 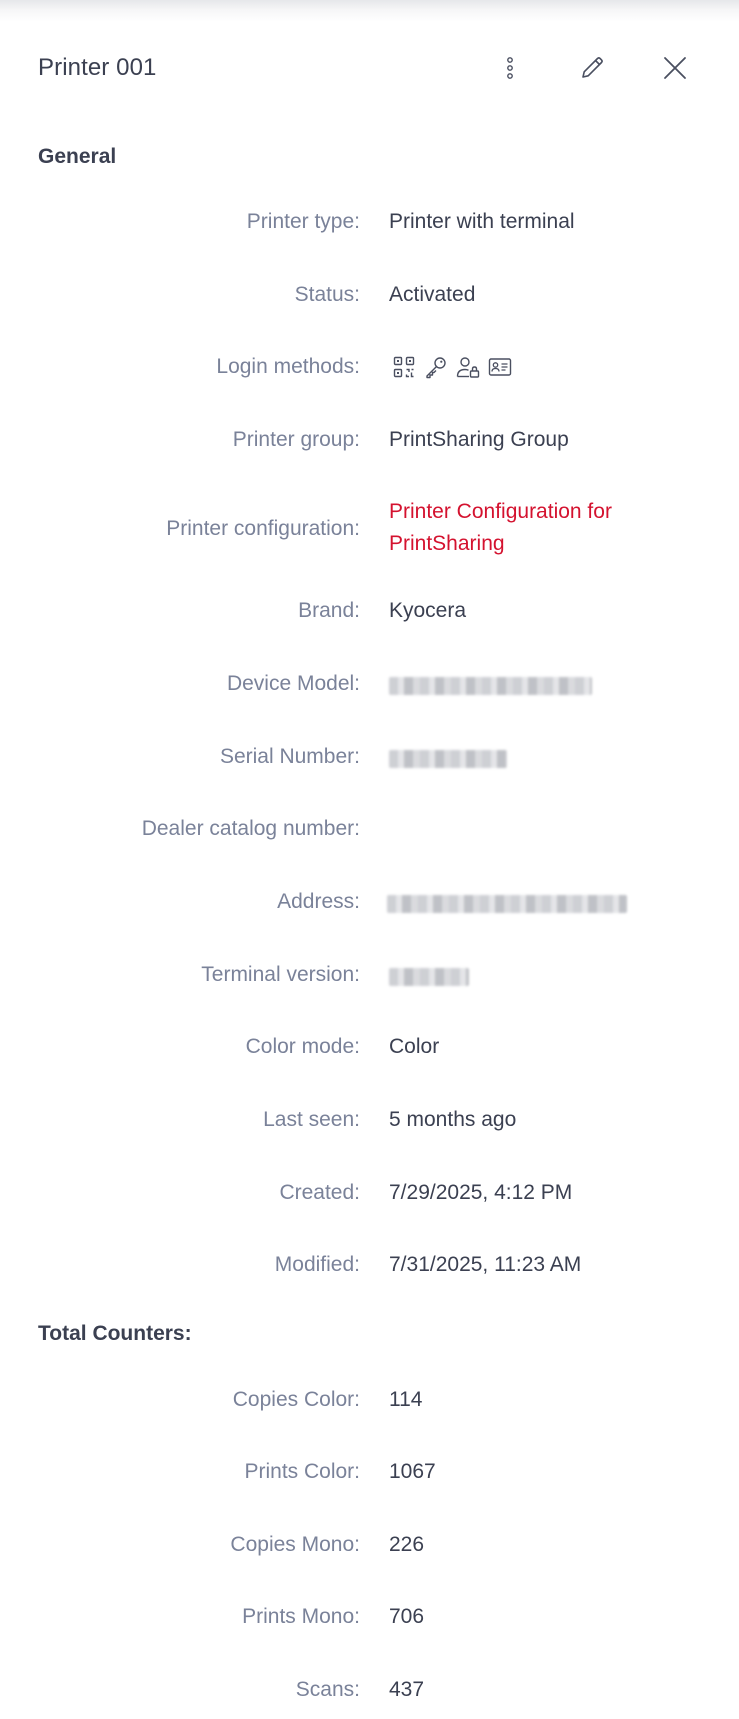 What do you see at coordinates (301, 1616) in the screenshot?
I see `prints-mono-label: Prints Mono:` at bounding box center [301, 1616].